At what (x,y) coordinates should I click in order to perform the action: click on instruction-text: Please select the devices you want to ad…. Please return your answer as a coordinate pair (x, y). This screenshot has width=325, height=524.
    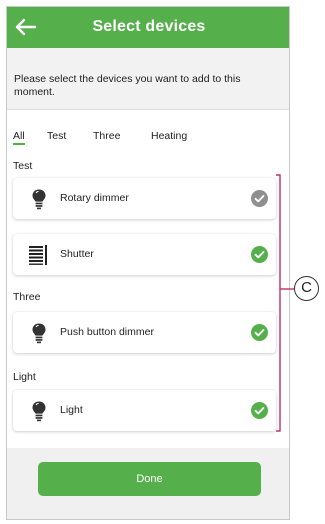
    Looking at the image, I should click on (148, 79).